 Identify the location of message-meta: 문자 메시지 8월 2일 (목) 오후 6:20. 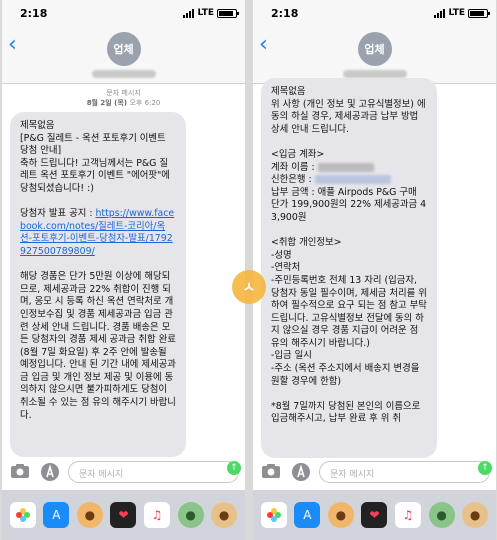
(123, 98).